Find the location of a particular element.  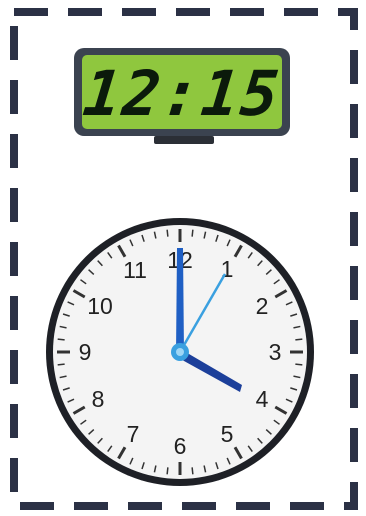

numeral-10: 10 is located at coordinates (100, 306).